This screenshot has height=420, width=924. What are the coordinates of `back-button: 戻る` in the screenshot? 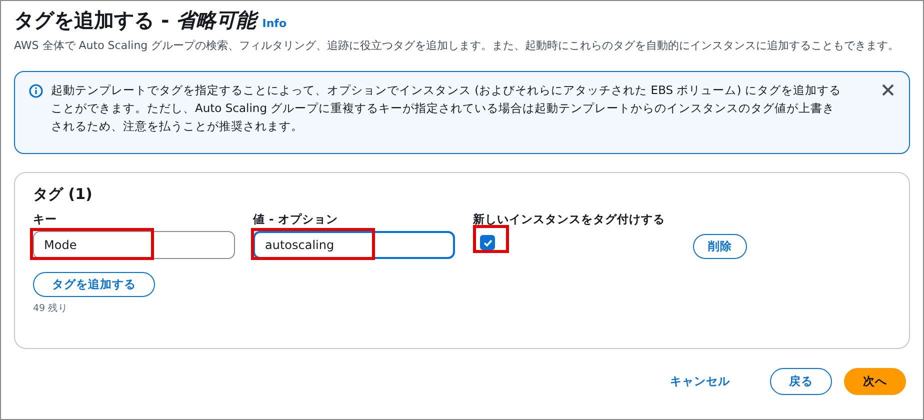 It's located at (801, 381).